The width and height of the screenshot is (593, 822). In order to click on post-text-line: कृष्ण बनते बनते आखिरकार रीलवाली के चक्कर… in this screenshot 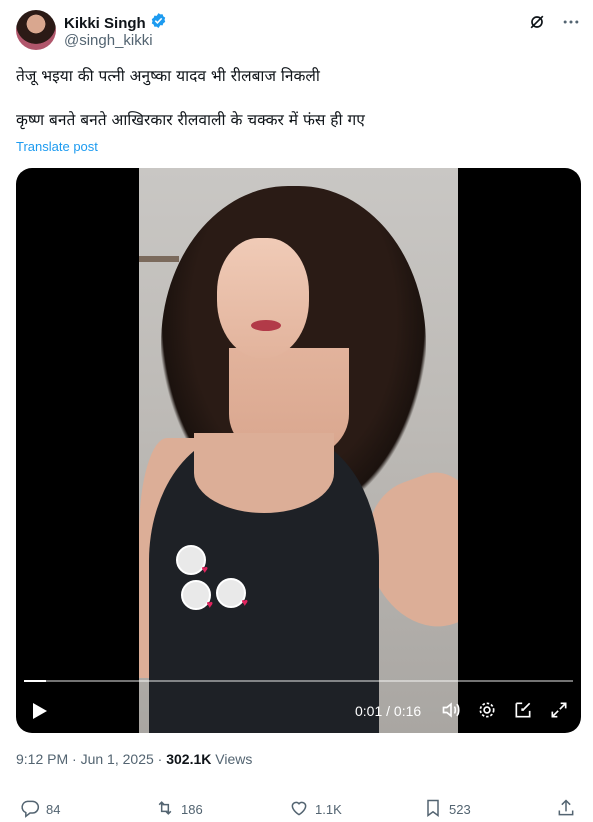, I will do `click(190, 120)`.